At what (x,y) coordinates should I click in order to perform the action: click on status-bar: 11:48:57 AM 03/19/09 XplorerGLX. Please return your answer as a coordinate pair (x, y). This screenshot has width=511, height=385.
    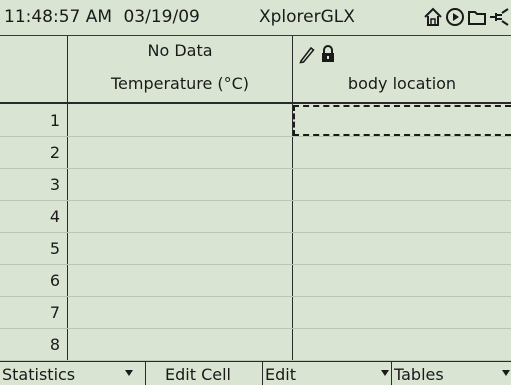
    Looking at the image, I should click on (255, 18).